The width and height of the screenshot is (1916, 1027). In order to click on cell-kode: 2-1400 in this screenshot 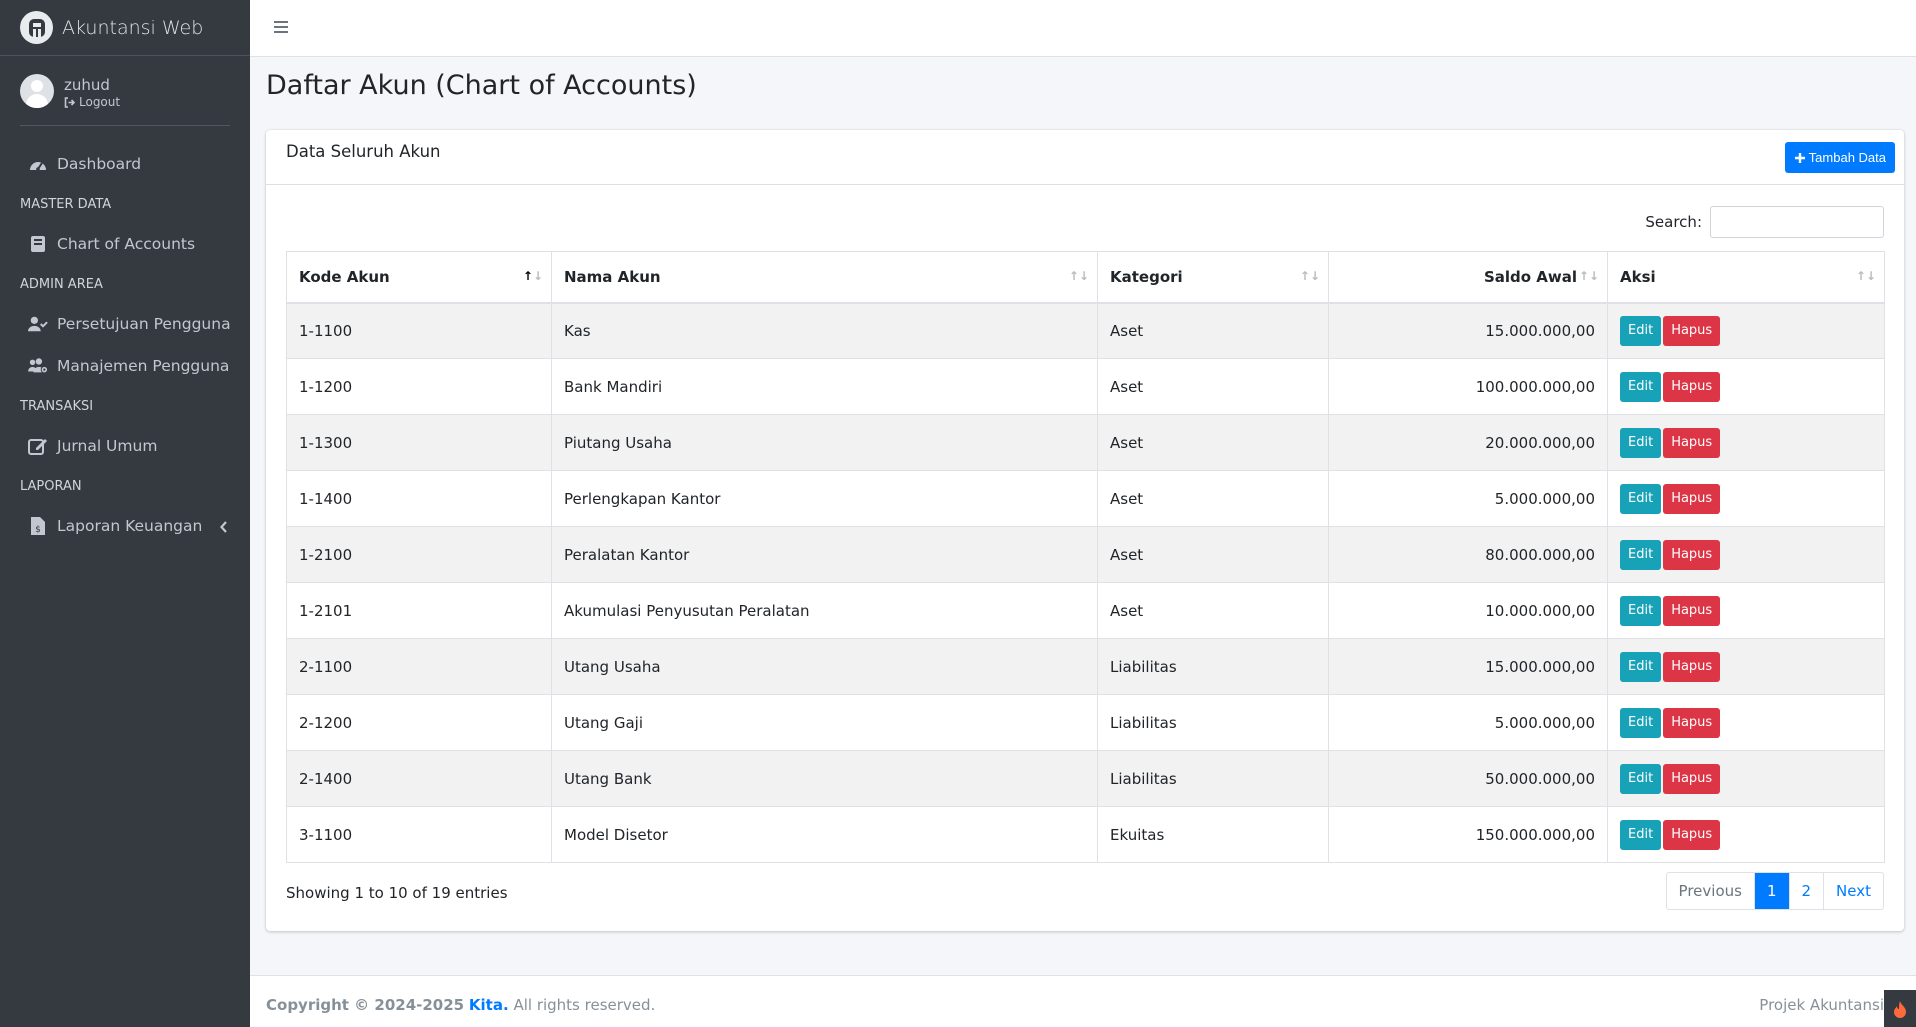, I will do `click(419, 778)`.